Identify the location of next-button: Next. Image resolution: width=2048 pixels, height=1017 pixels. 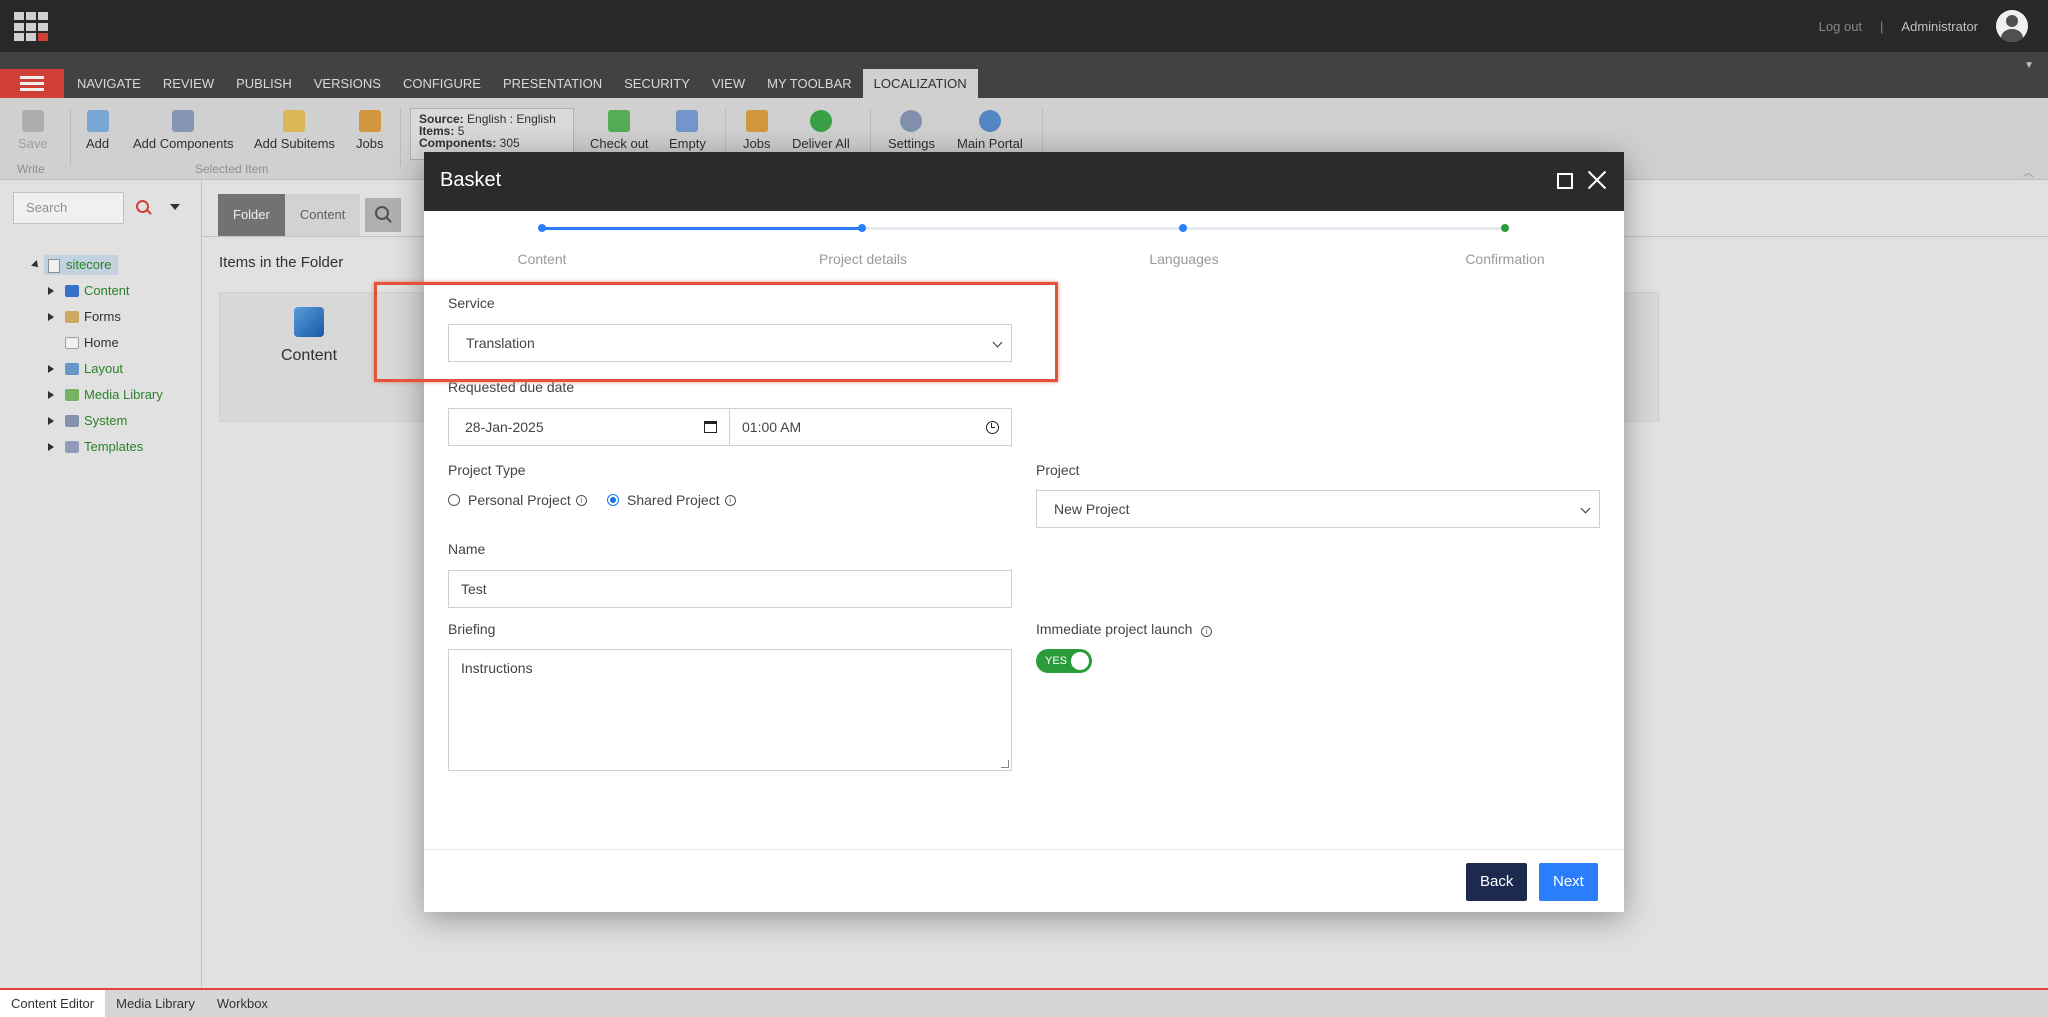
(1568, 882).